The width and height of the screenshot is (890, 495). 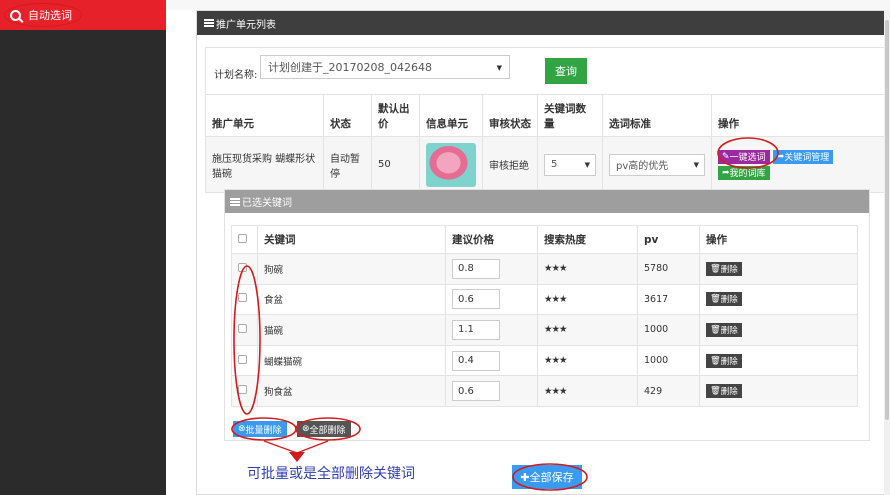 I want to click on kw-panel-title: 已选关键词, so click(x=267, y=203).